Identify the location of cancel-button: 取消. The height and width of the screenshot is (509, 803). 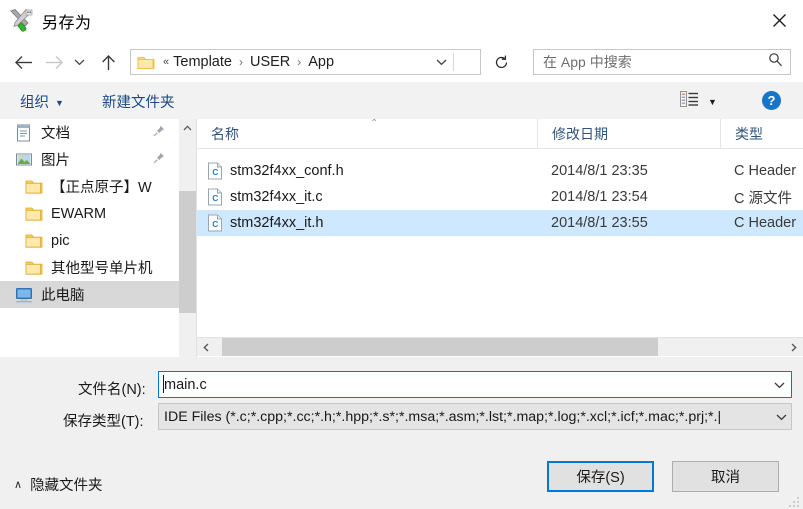
(725, 476).